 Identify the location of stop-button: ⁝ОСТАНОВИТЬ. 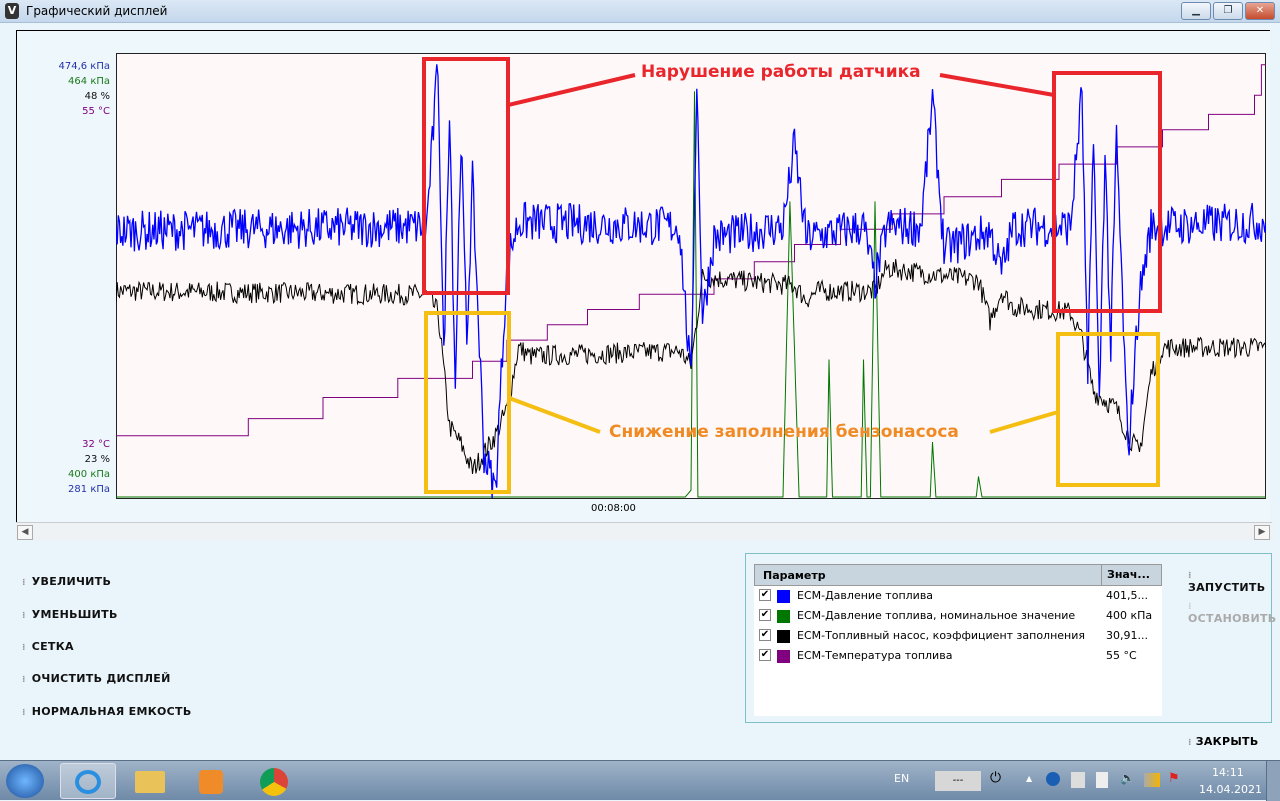
(1232, 612).